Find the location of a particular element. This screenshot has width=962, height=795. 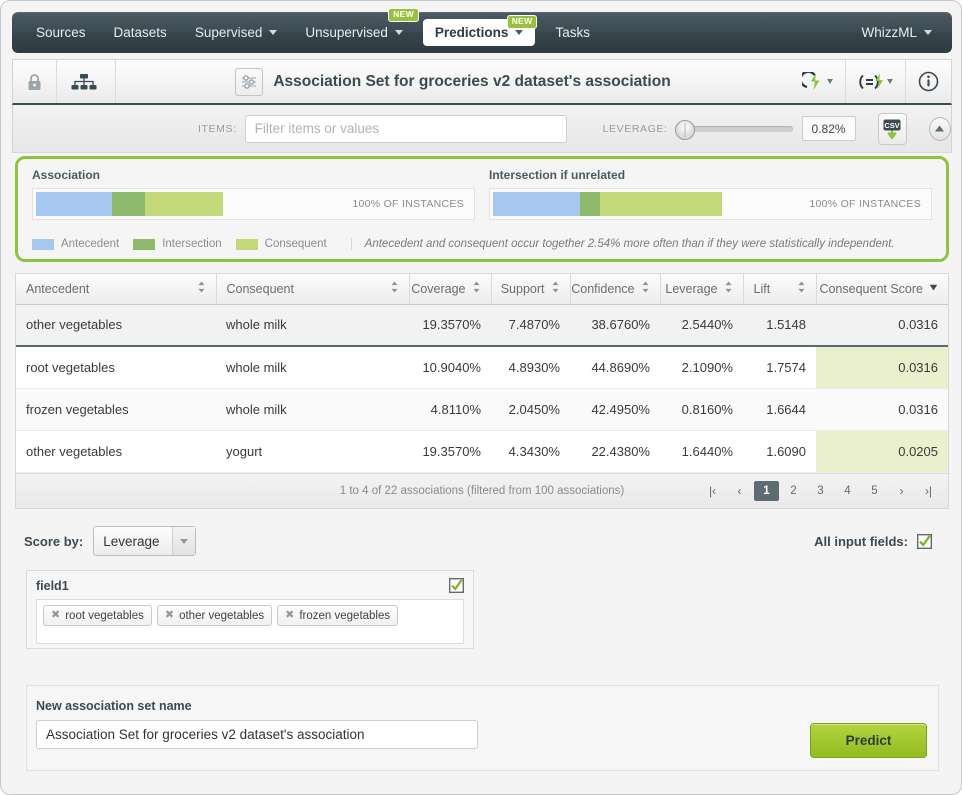

nav-item-datasets: Datasets is located at coordinates (140, 32).